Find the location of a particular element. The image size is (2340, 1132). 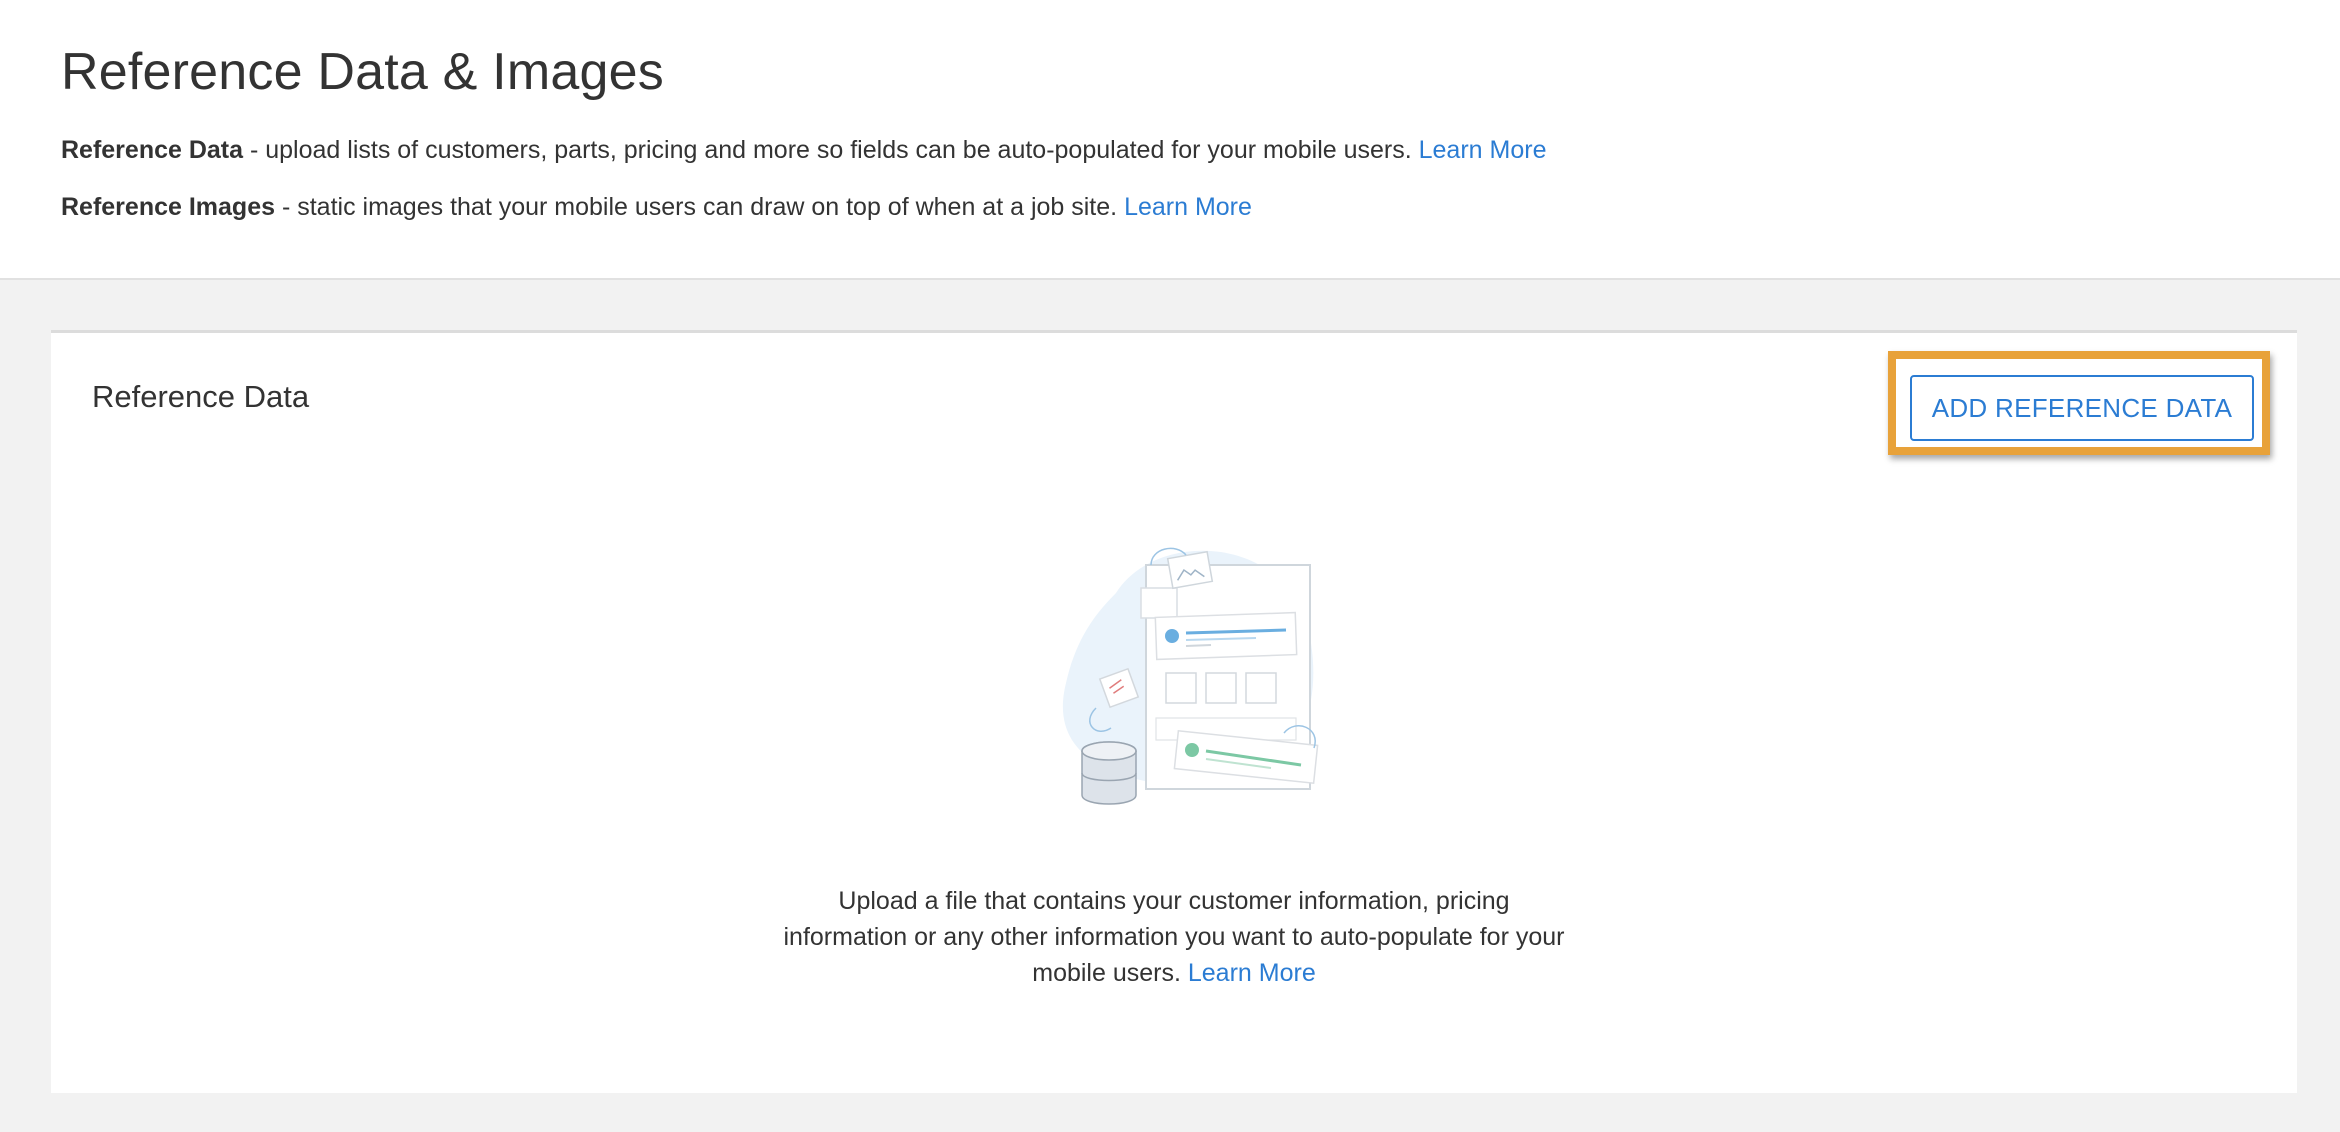

reference-data-term: Reference Data is located at coordinates (152, 150).